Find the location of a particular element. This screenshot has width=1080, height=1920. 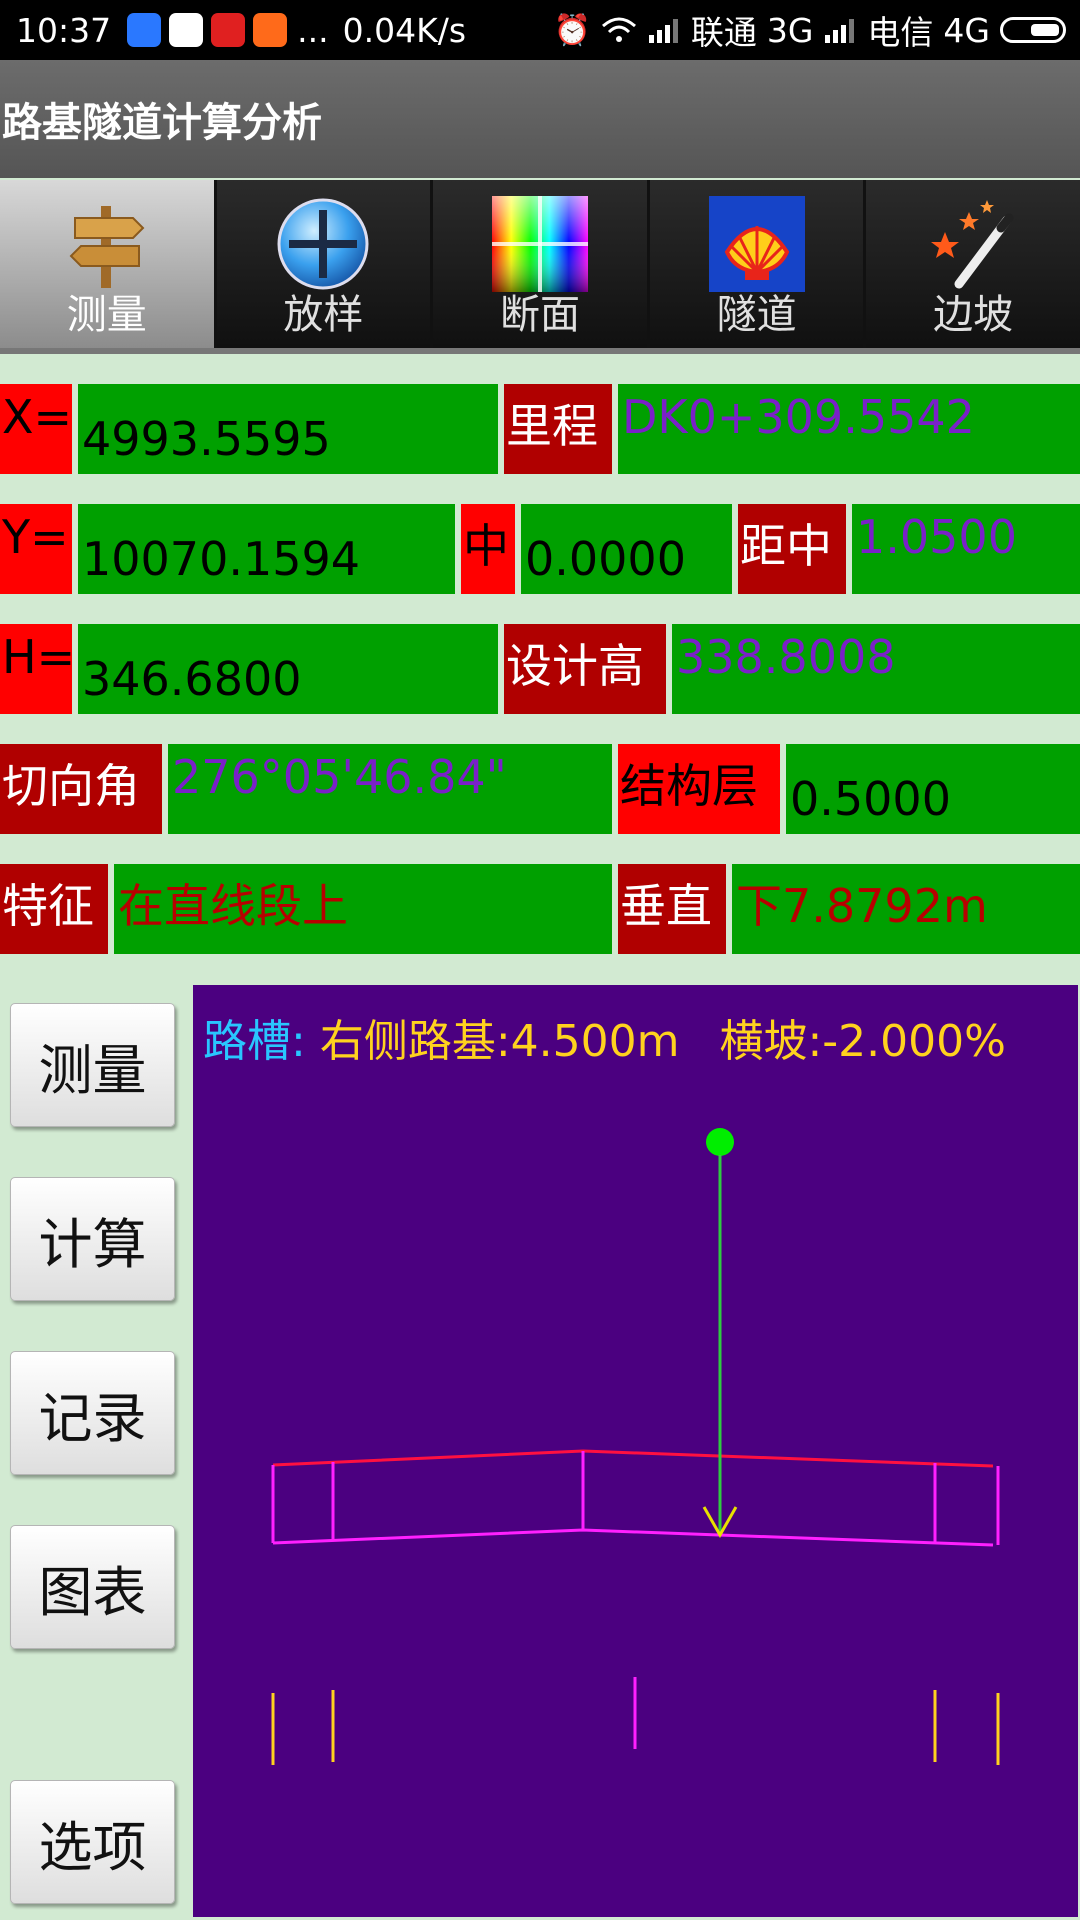

mileage-label: 里程 is located at coordinates (558, 429).